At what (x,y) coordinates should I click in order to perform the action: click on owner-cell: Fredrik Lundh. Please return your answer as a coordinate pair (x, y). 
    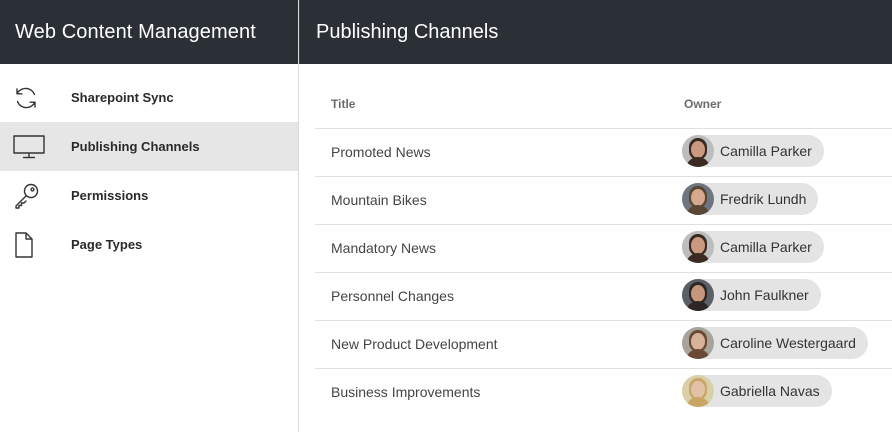
    Looking at the image, I should click on (779, 200).